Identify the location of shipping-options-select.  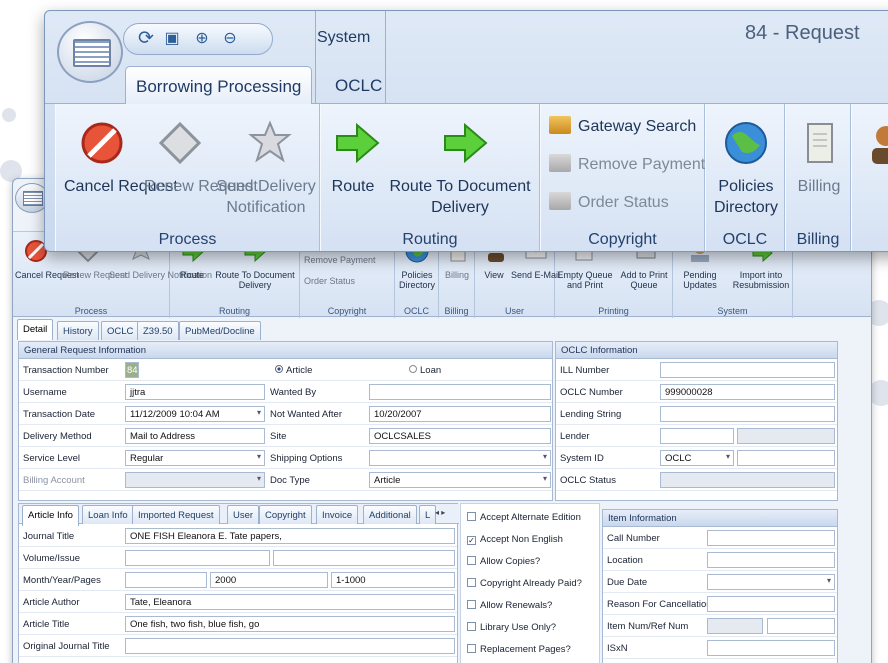
(460, 458).